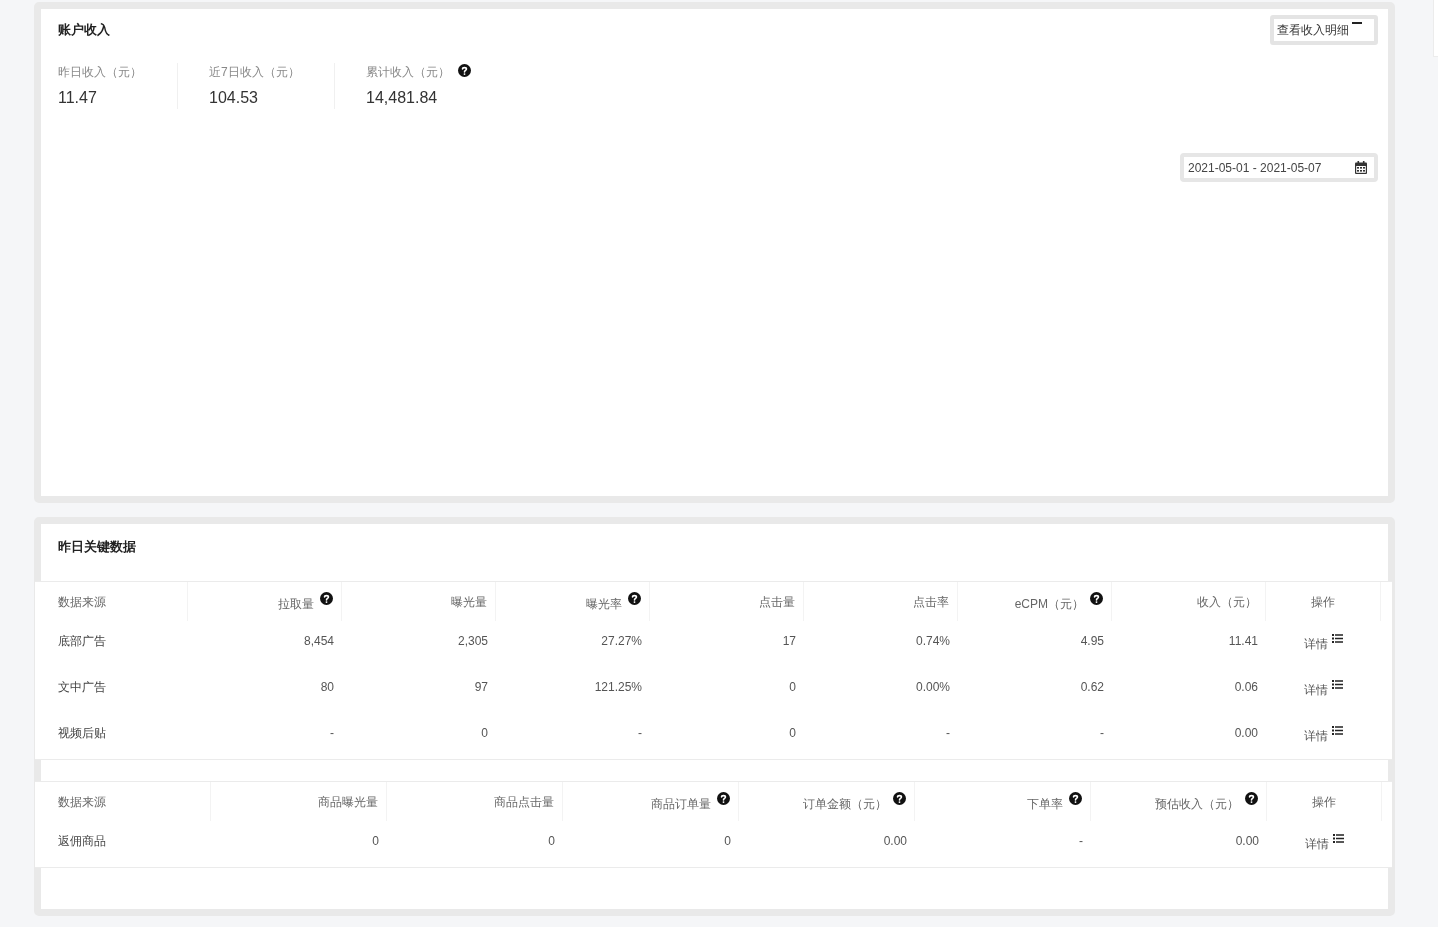  What do you see at coordinates (524, 802) in the screenshot?
I see `column-header: 商品点击量` at bounding box center [524, 802].